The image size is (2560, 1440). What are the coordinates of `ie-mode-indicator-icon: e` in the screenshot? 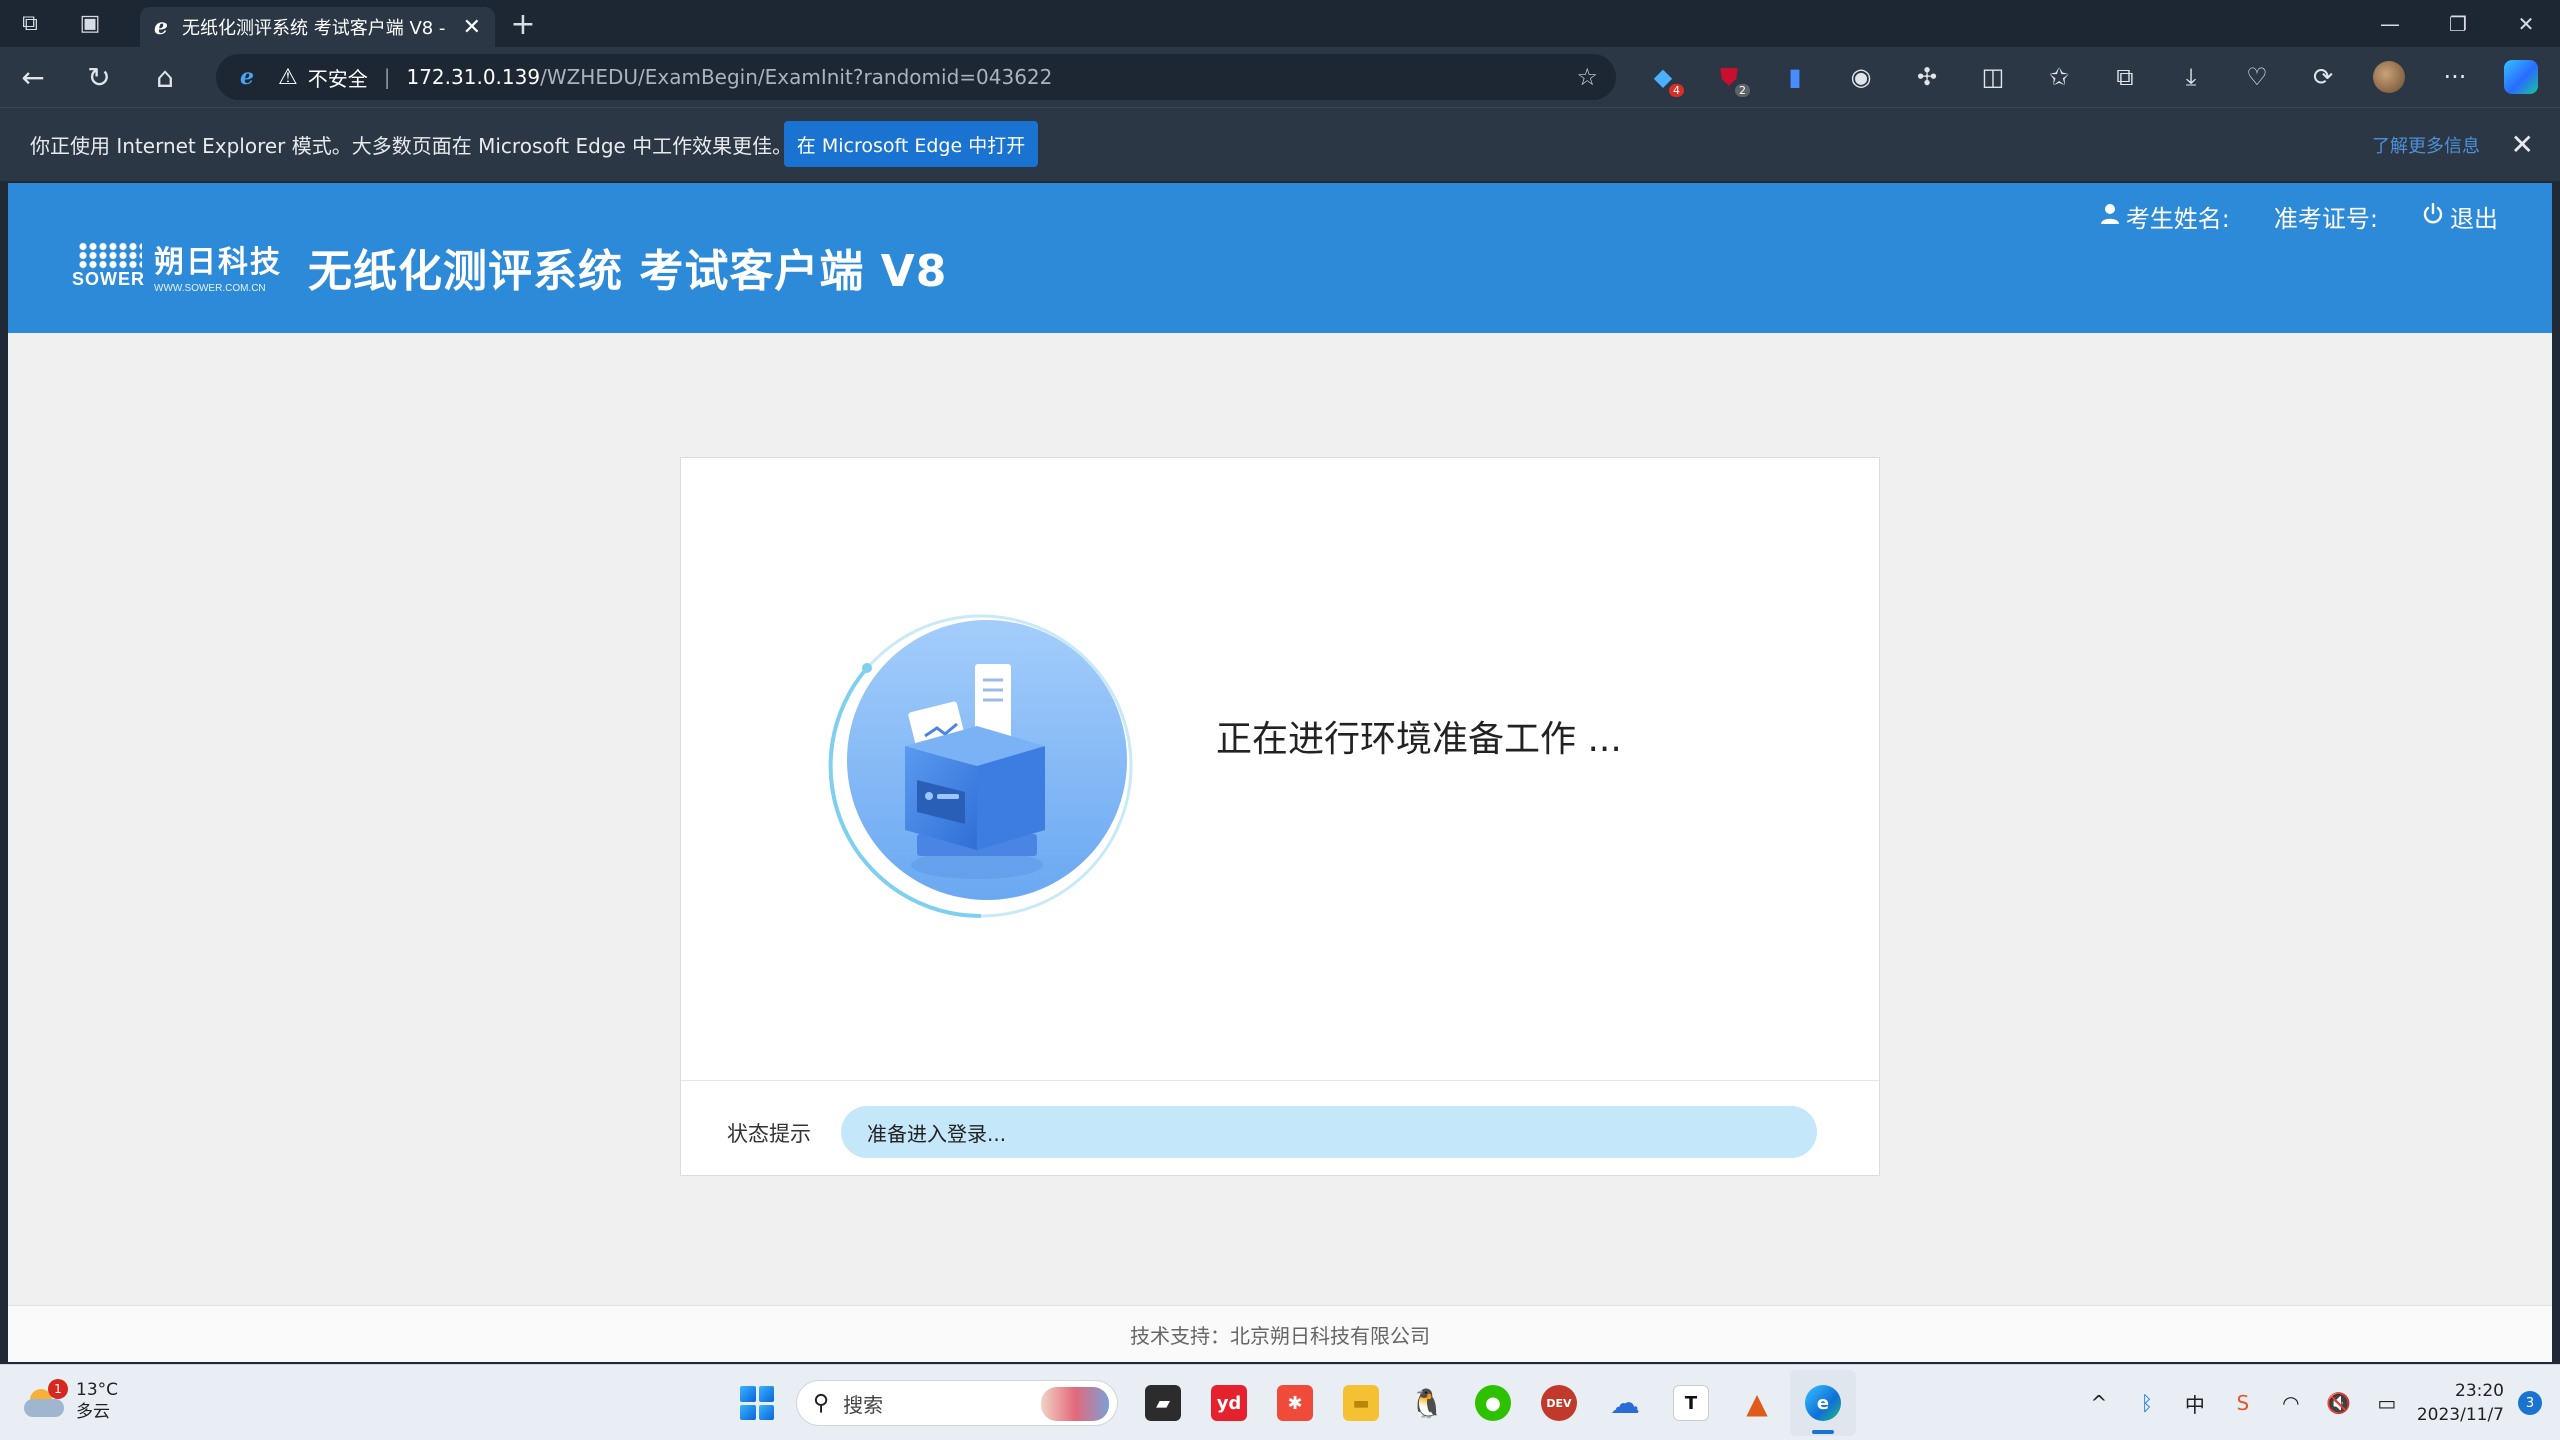 It's located at (247, 77).